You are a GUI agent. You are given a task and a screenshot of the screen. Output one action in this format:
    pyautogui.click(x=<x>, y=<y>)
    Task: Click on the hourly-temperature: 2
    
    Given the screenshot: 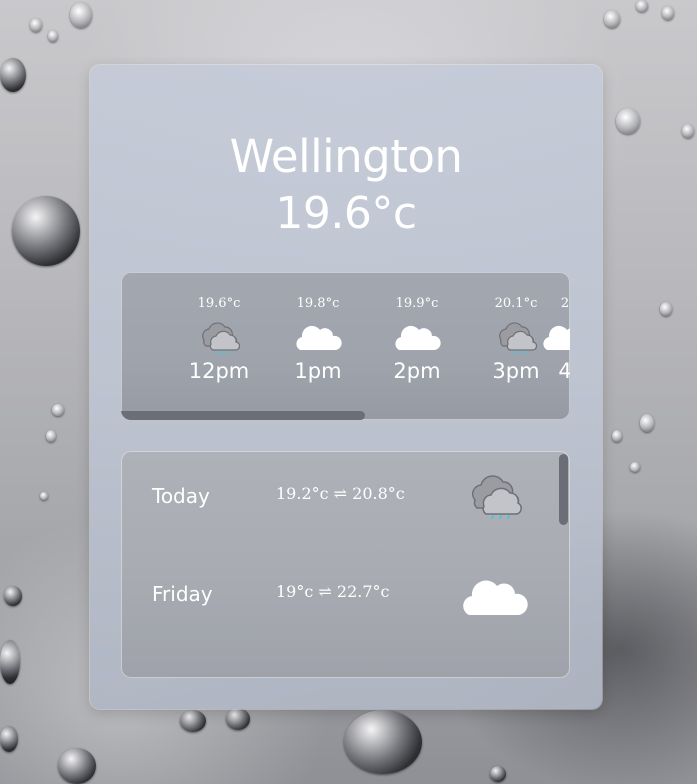 What is the action you would take?
    pyautogui.click(x=565, y=303)
    